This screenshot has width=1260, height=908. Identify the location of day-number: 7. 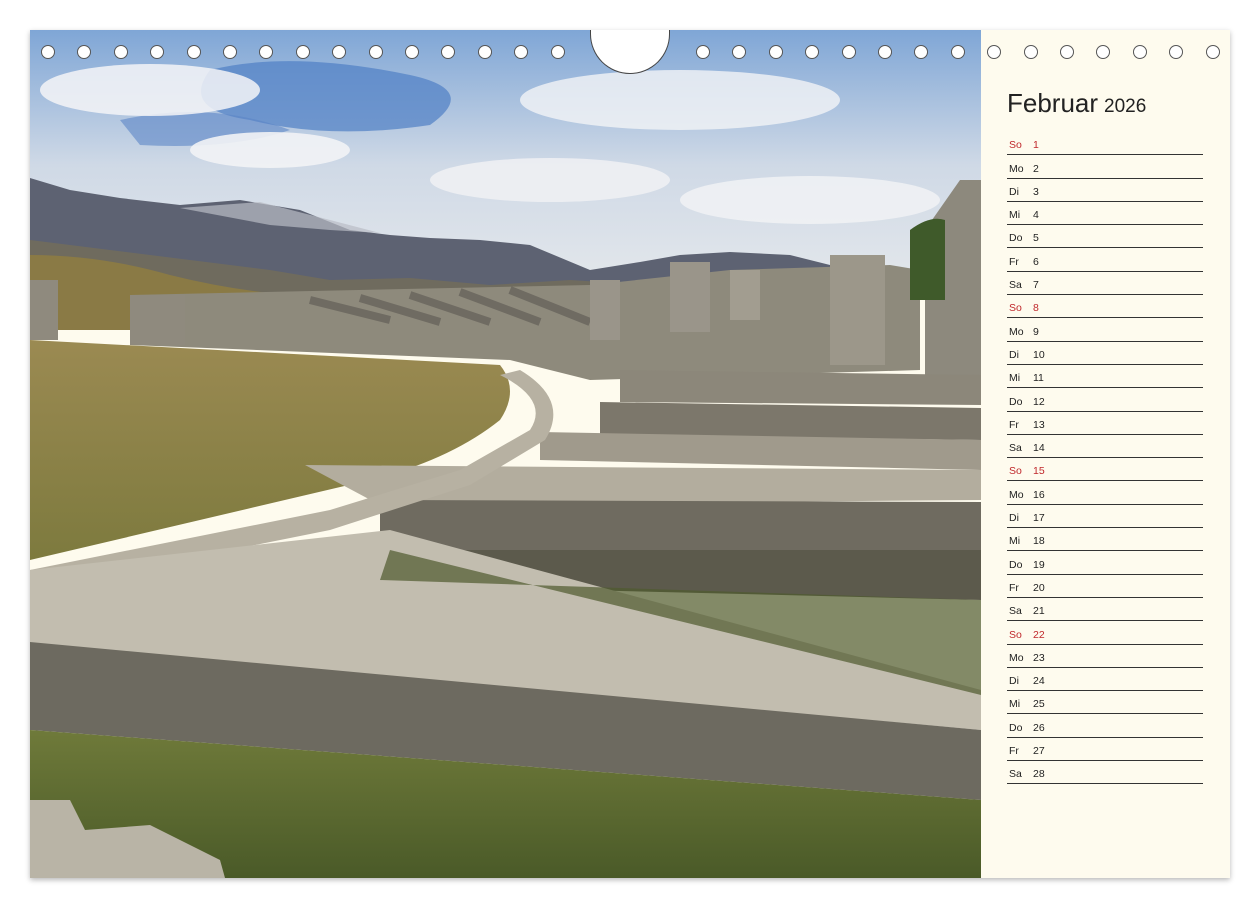
(1036, 285).